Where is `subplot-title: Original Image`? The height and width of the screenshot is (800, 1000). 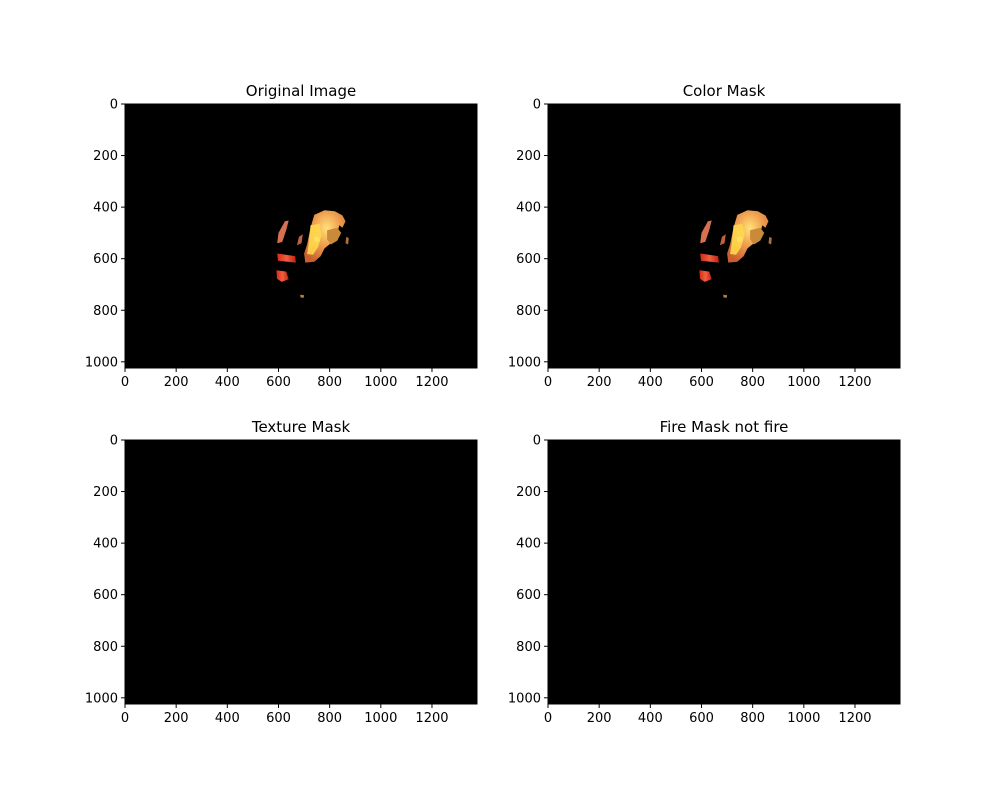
subplot-title: Original Image is located at coordinates (301, 91).